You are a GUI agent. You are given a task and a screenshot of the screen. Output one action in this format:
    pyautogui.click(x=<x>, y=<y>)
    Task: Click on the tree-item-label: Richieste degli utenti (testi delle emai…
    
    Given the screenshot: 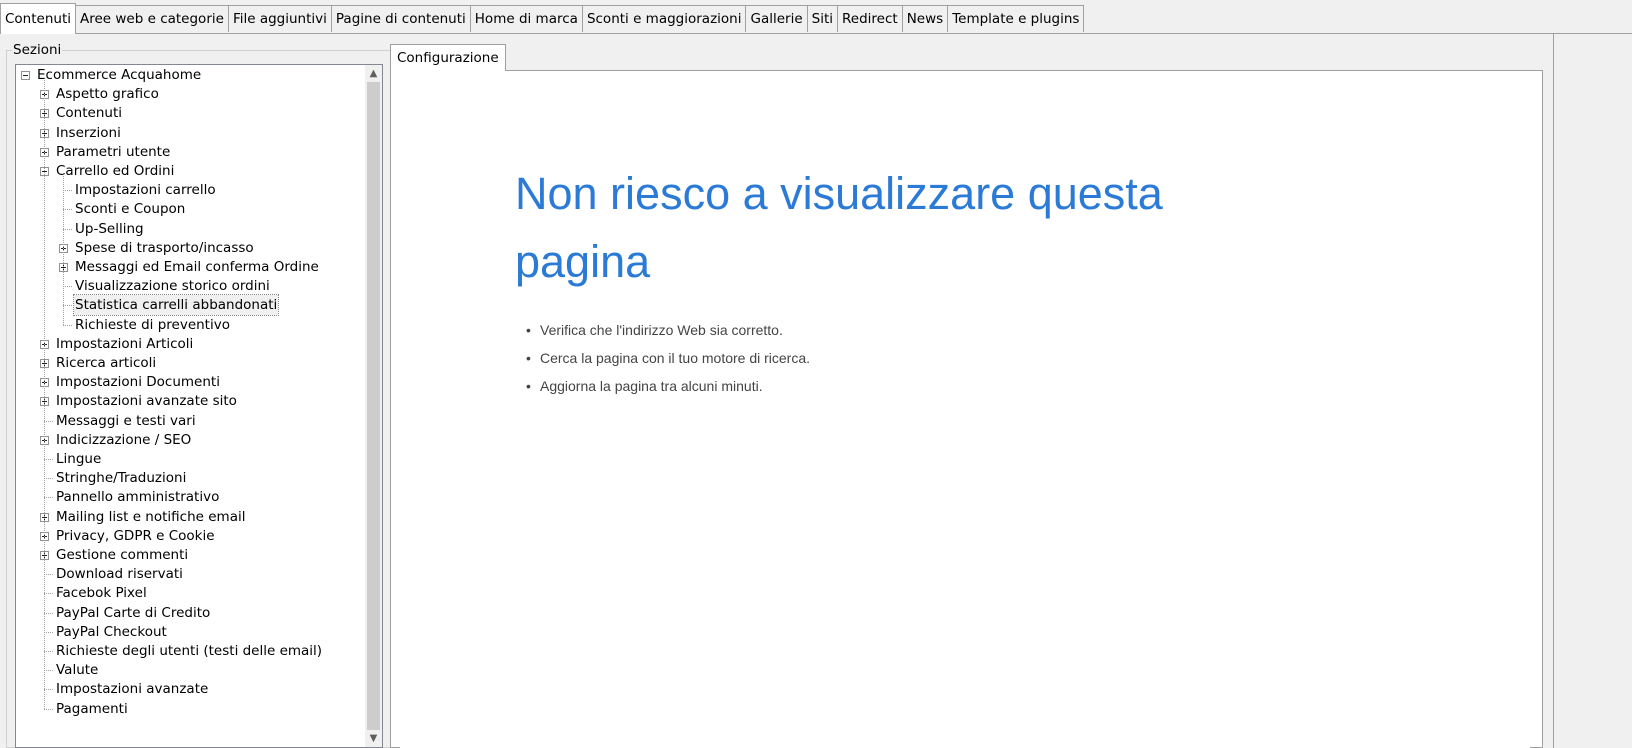 What is the action you would take?
    pyautogui.click(x=189, y=651)
    